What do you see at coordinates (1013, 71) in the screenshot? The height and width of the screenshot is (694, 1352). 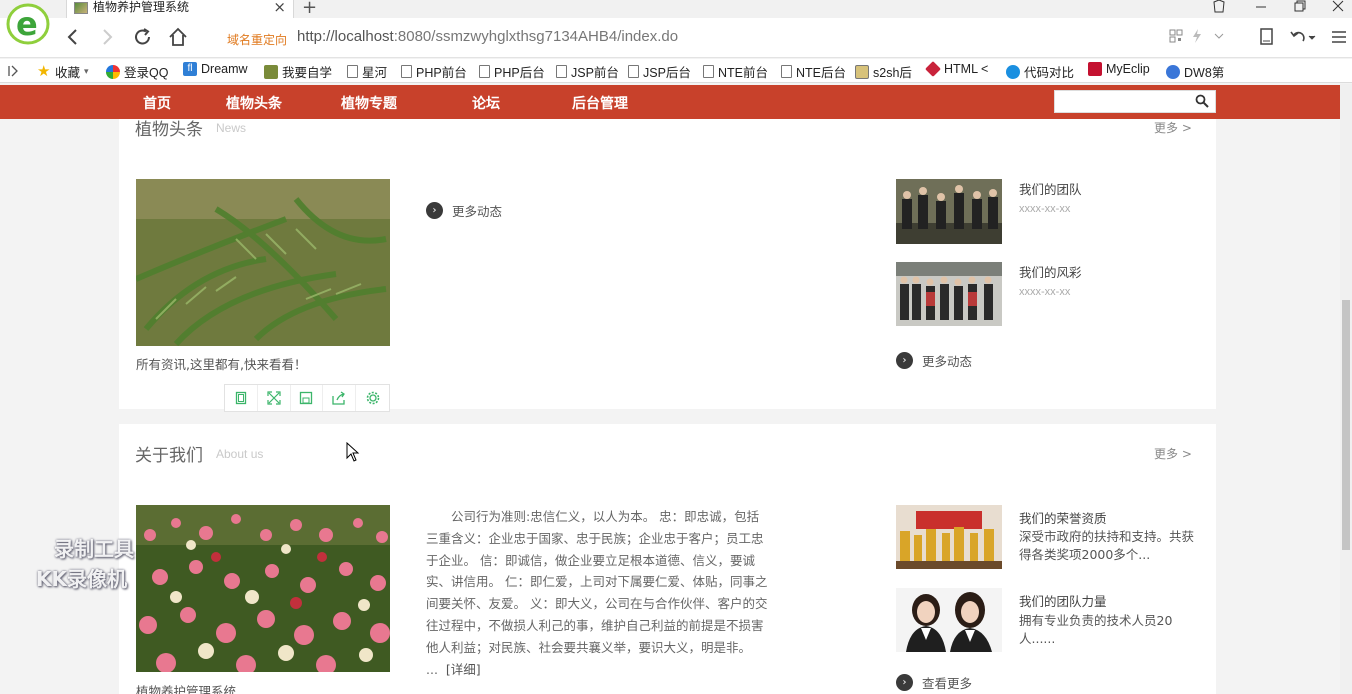 I see `compare-icon` at bounding box center [1013, 71].